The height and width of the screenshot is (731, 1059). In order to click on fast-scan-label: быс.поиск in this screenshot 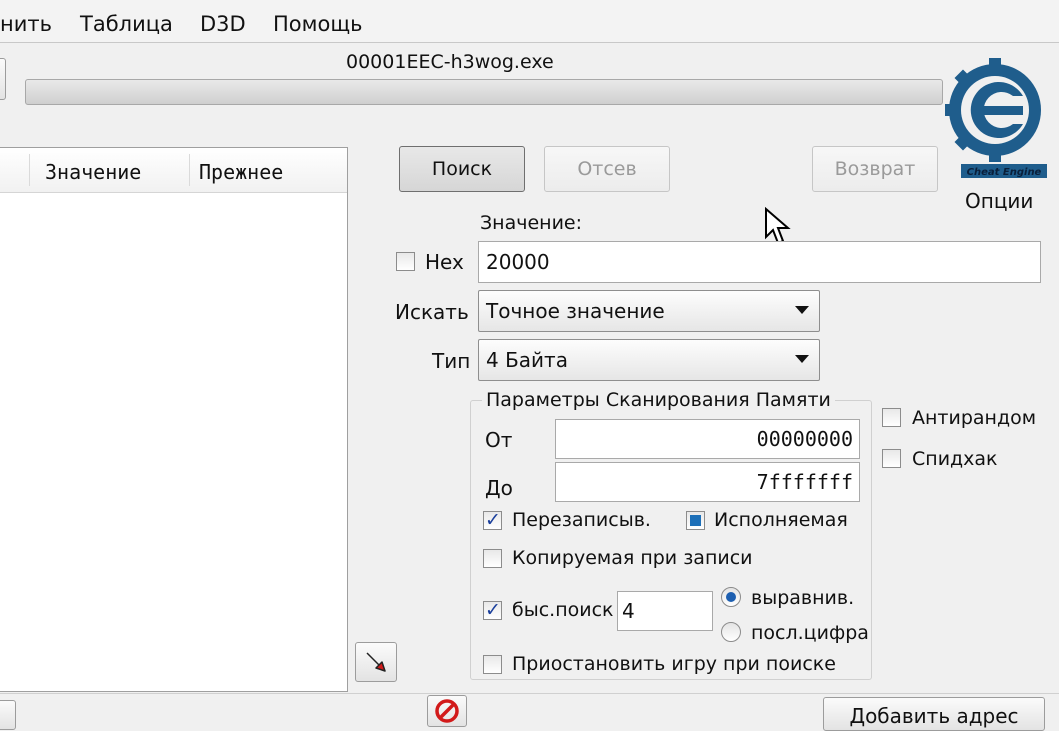, I will do `click(563, 610)`.